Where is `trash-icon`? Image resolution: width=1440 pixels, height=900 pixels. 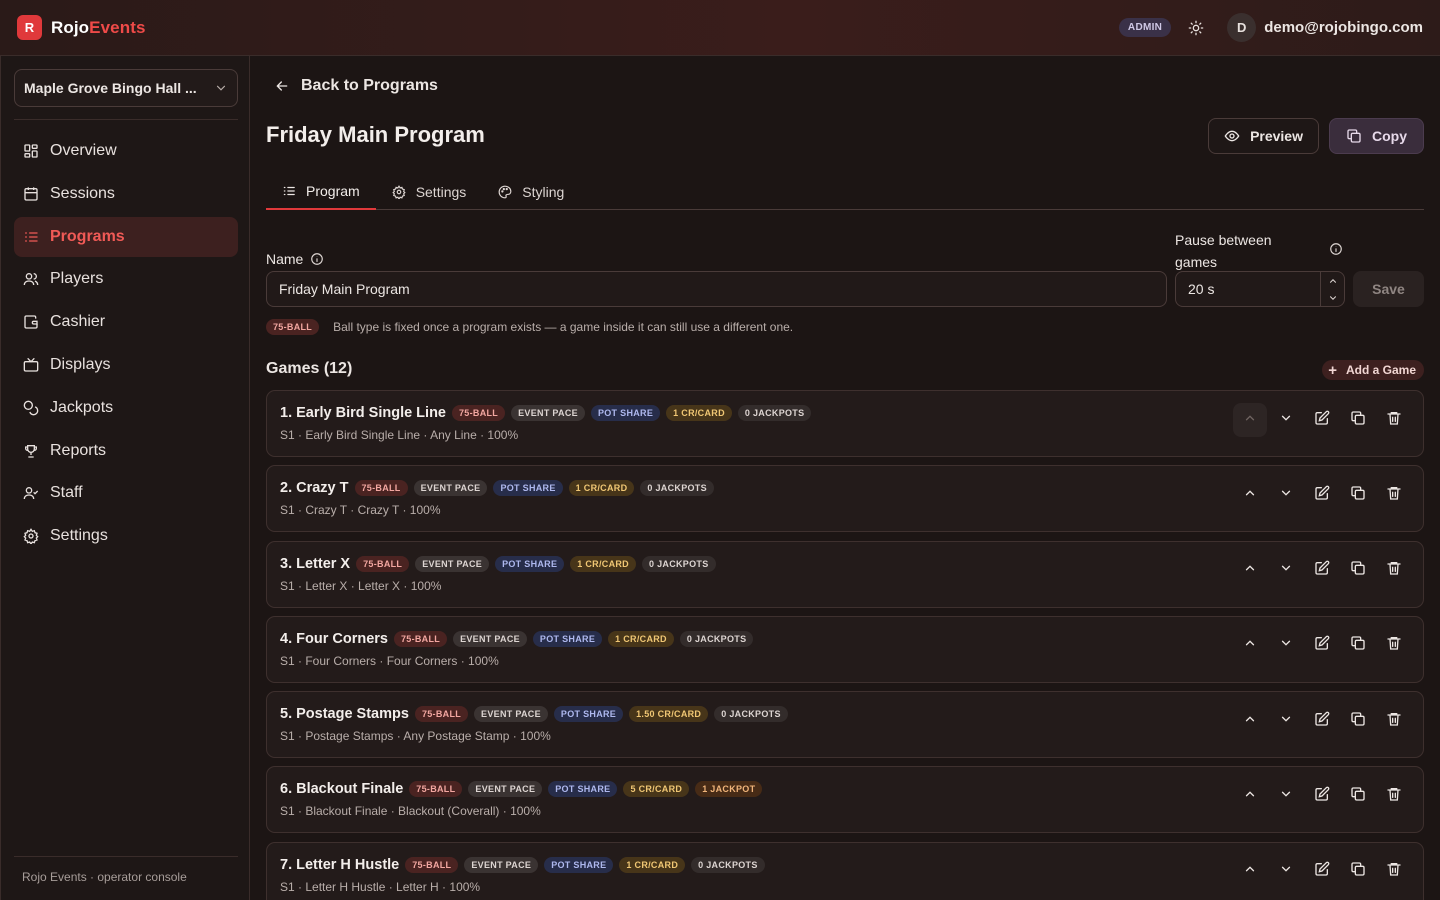
trash-icon is located at coordinates (1394, 570).